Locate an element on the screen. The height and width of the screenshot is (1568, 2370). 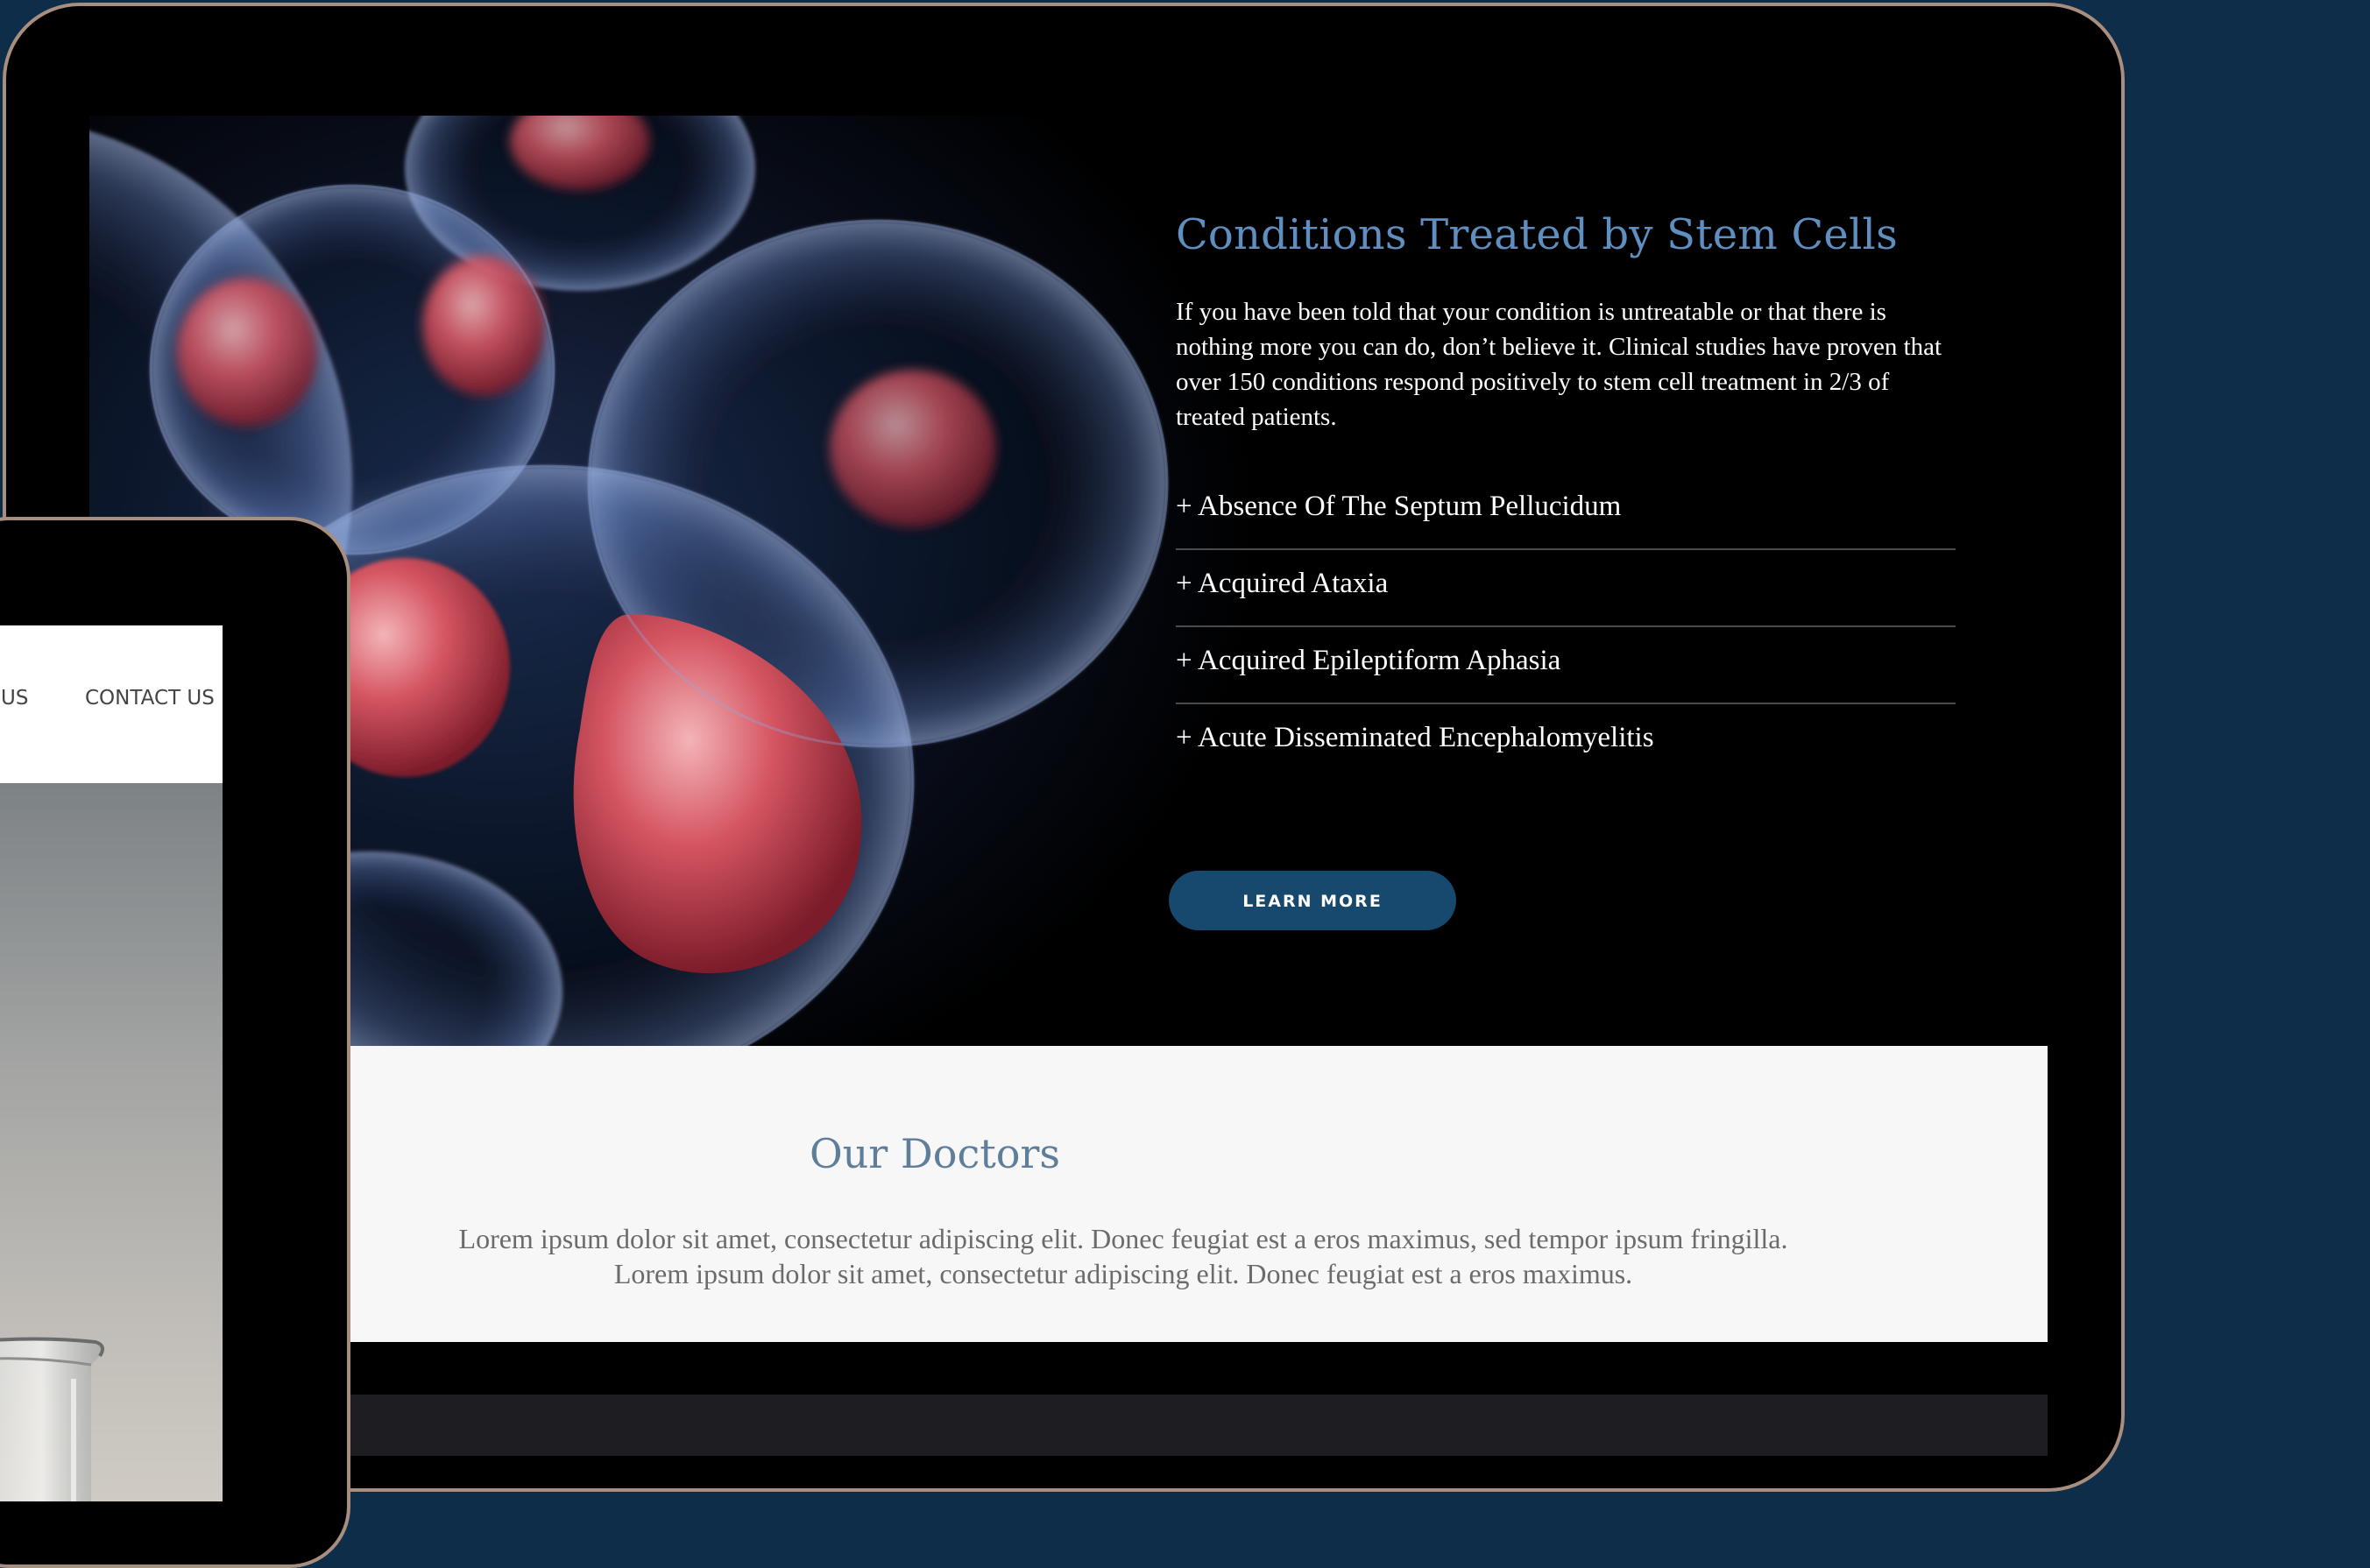
tablet-frame: US CONTACT US is located at coordinates (175, 1042).